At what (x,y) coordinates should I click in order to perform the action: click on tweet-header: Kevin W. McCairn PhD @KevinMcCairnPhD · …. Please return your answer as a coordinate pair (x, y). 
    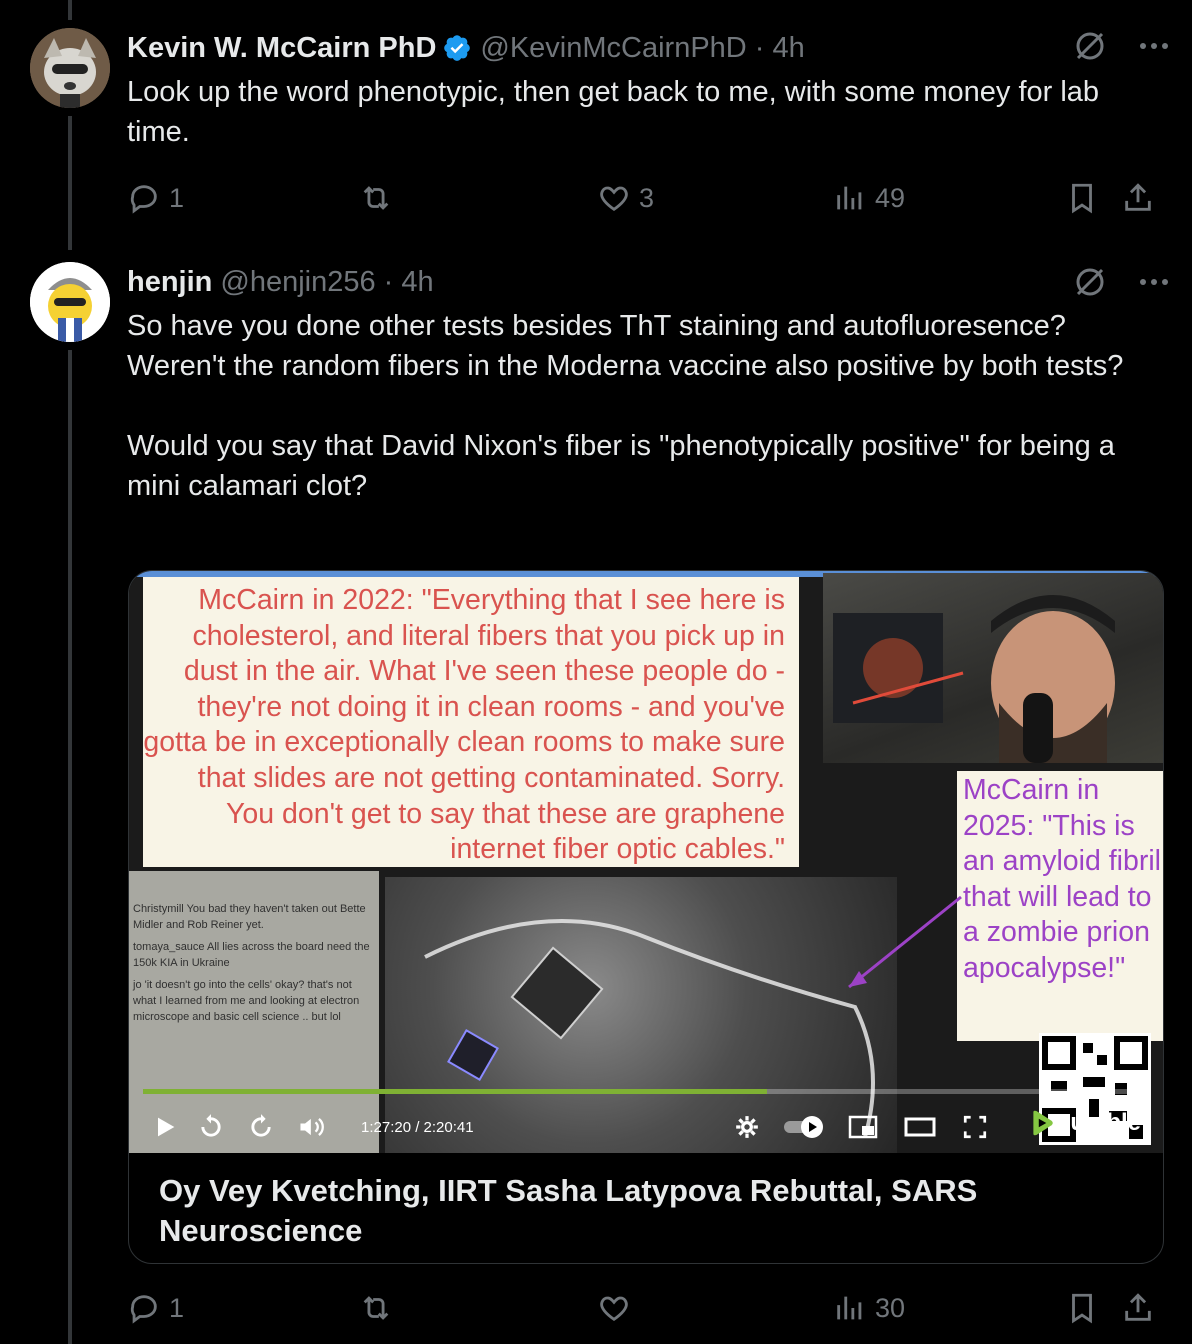
    Looking at the image, I should click on (466, 48).